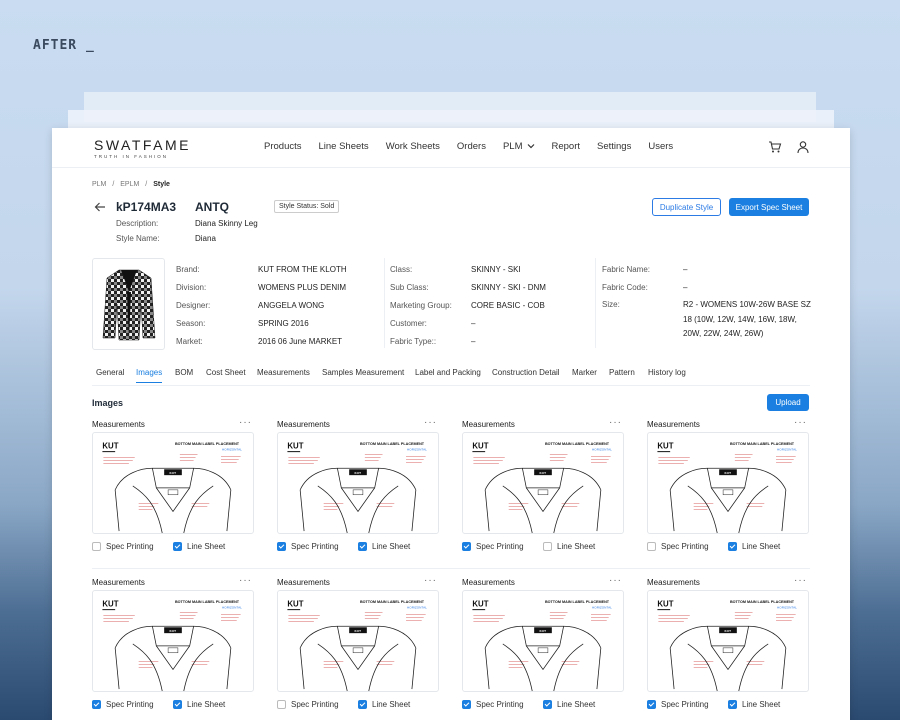 The width and height of the screenshot is (900, 720). Describe the element at coordinates (283, 146) in the screenshot. I see `nav-products: Products` at that location.